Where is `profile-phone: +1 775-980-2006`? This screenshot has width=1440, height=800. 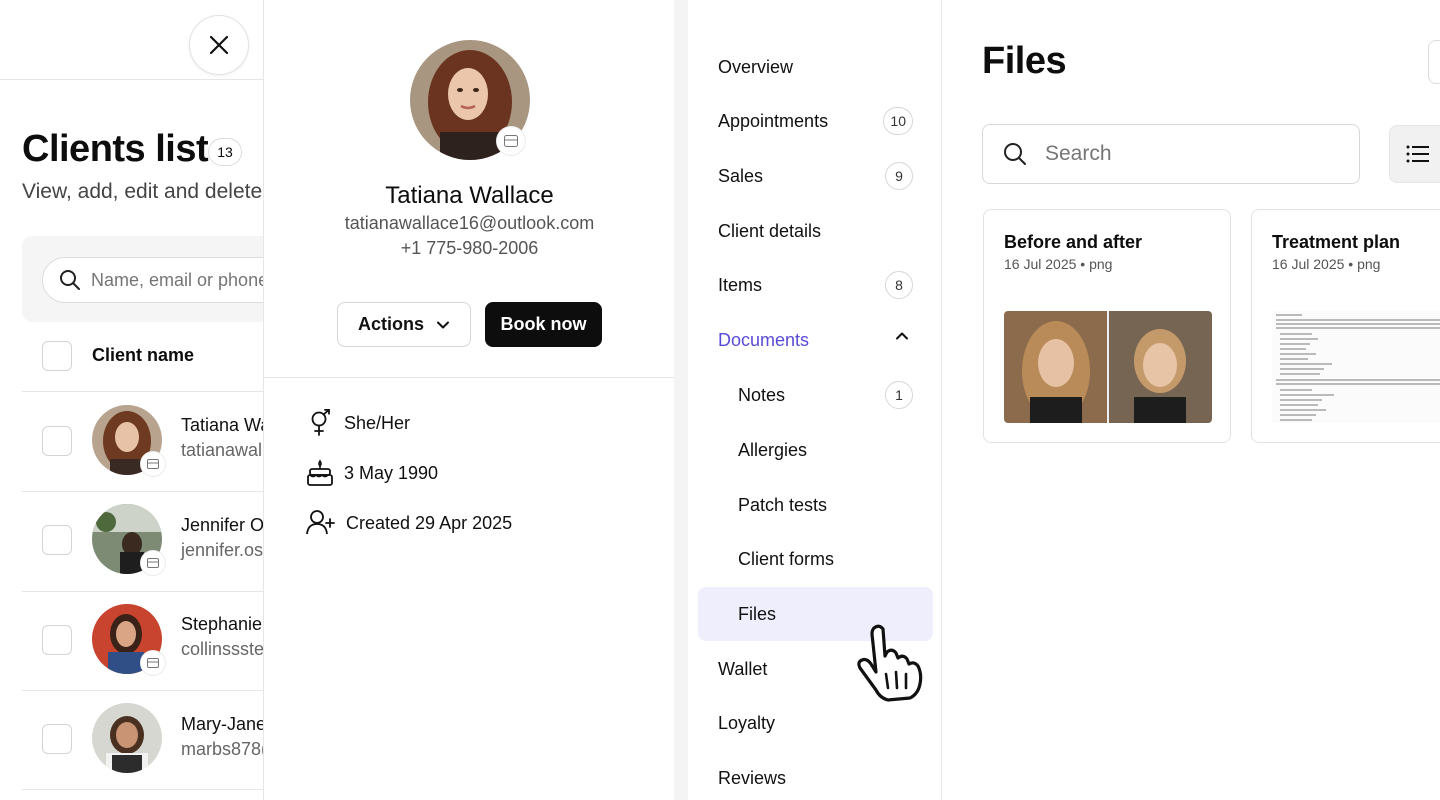
profile-phone: +1 775-980-2006 is located at coordinates (469, 248).